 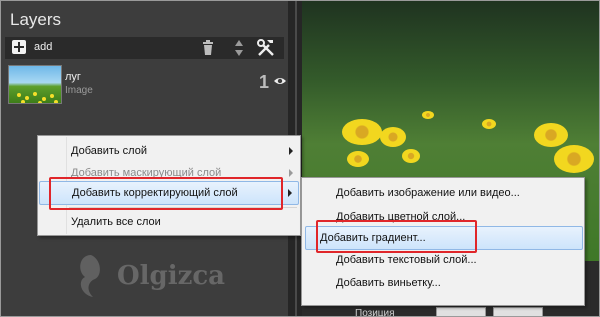 What do you see at coordinates (109, 151) in the screenshot?
I see `menu-item-label: Добавить слой` at bounding box center [109, 151].